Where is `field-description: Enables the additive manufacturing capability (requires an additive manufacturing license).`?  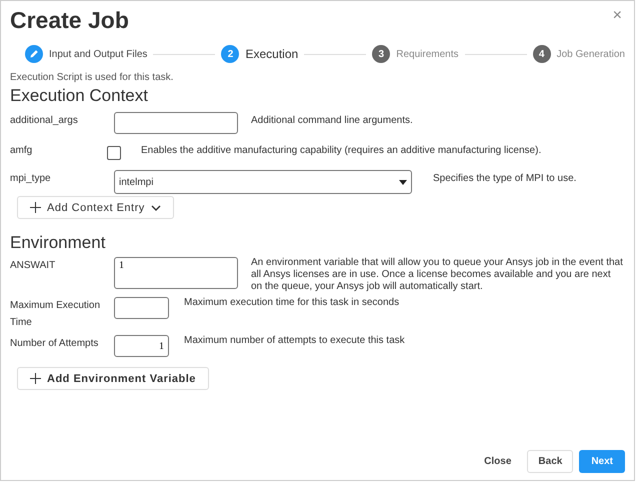
field-description: Enables the additive manufacturing capability (requires an additive manufacturing license). is located at coordinates (341, 150).